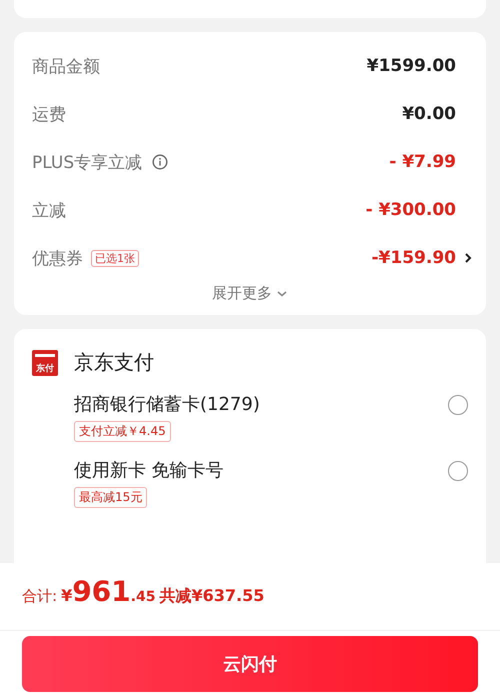  What do you see at coordinates (250, 664) in the screenshot?
I see `pay-button: 云闪付` at bounding box center [250, 664].